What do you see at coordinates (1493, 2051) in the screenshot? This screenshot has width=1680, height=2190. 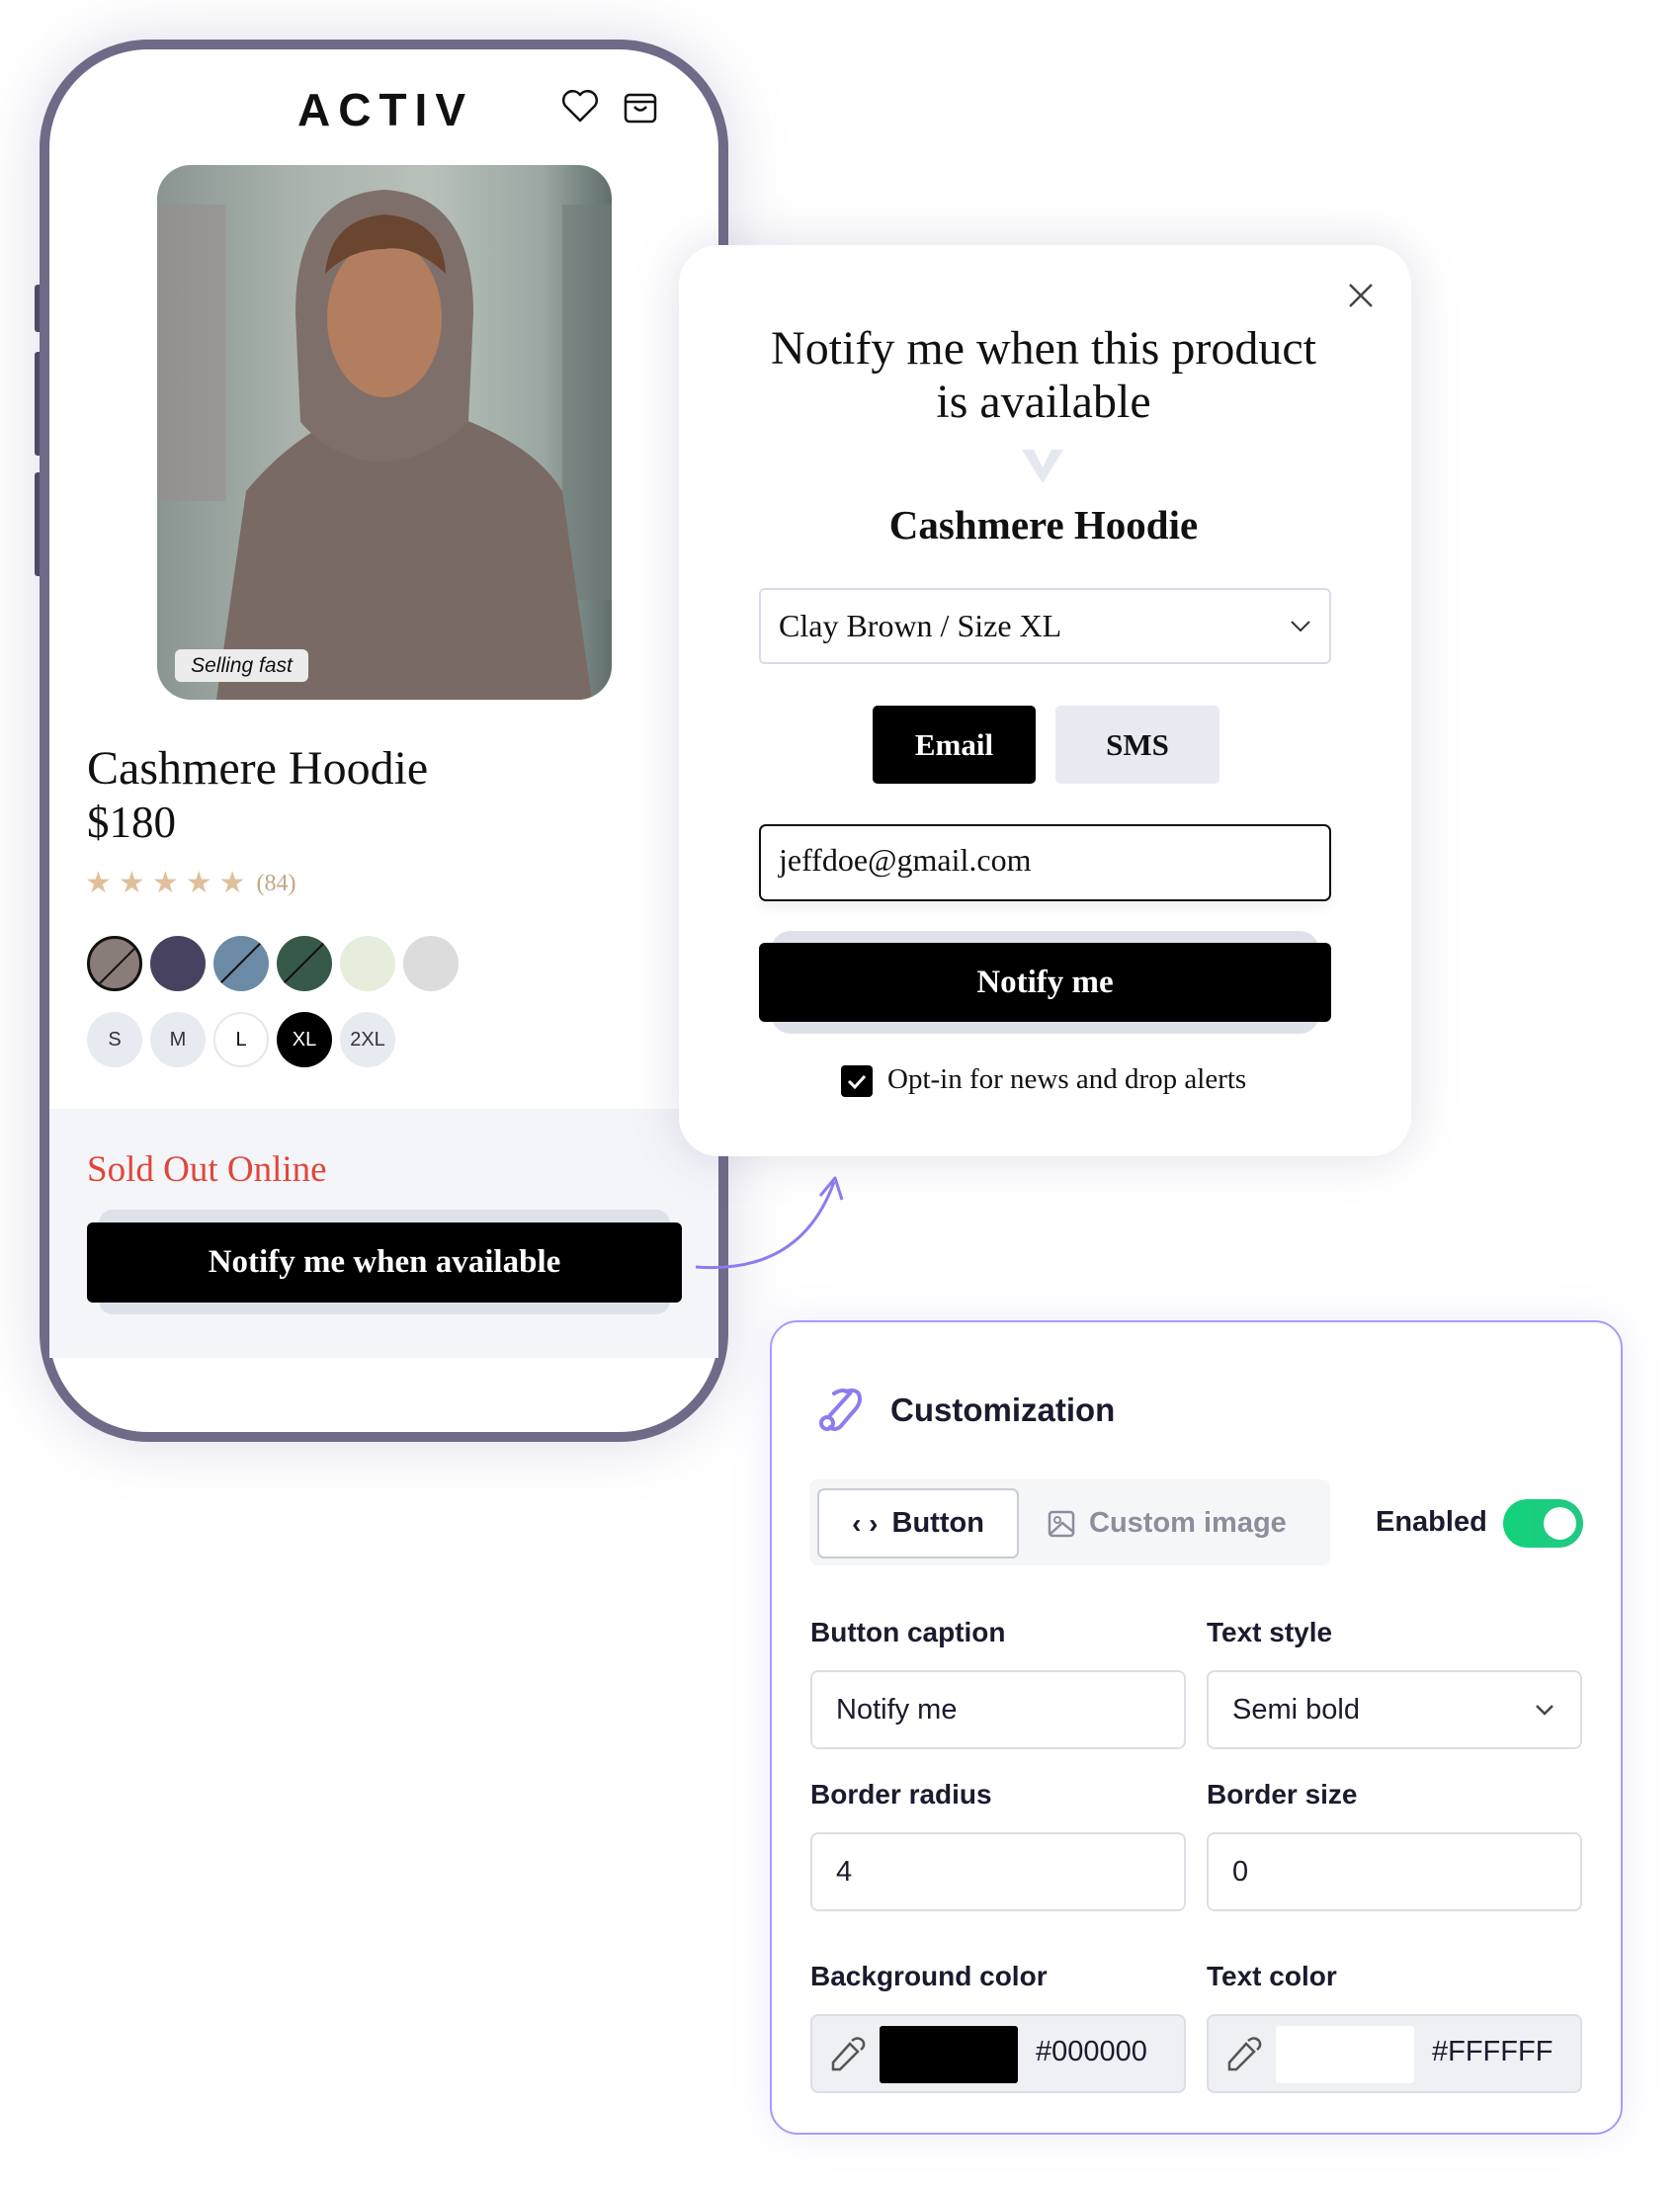 I see `text-color-hex: #FFFFFF` at bounding box center [1493, 2051].